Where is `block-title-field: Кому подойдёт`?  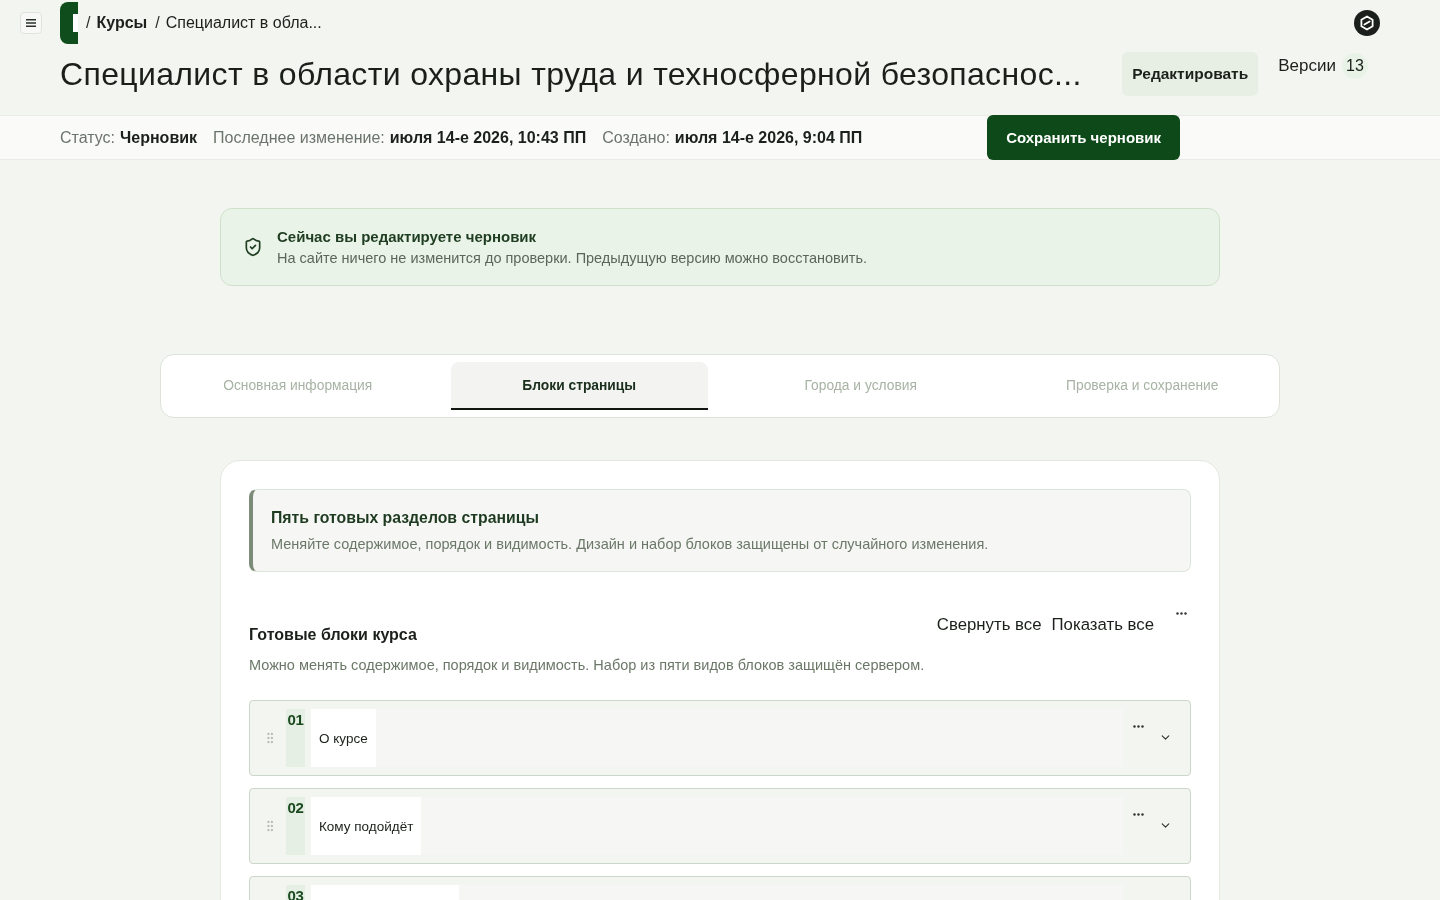 block-title-field: Кому подойдёт is located at coordinates (366, 826).